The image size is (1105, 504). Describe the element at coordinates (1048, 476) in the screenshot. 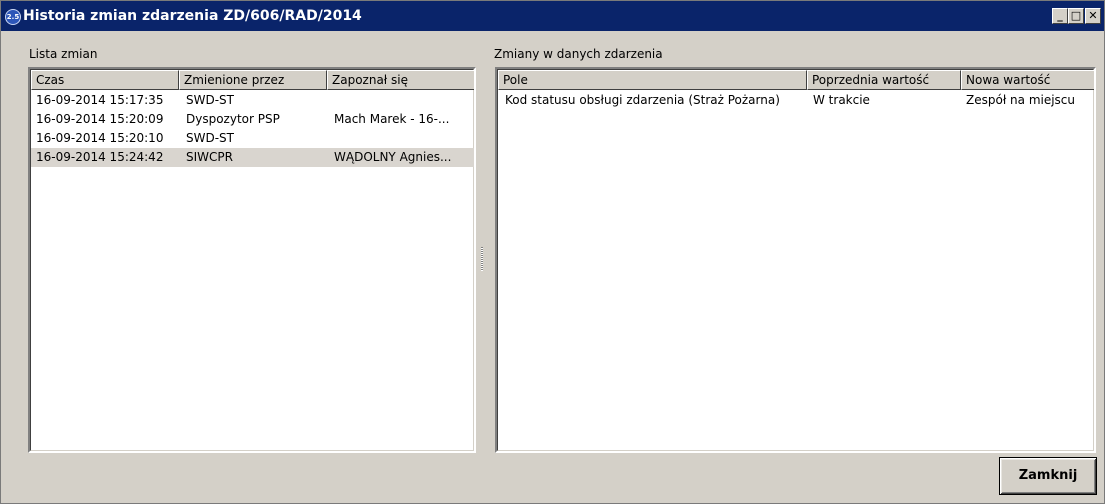

I see `close-button: Zamknij` at that location.